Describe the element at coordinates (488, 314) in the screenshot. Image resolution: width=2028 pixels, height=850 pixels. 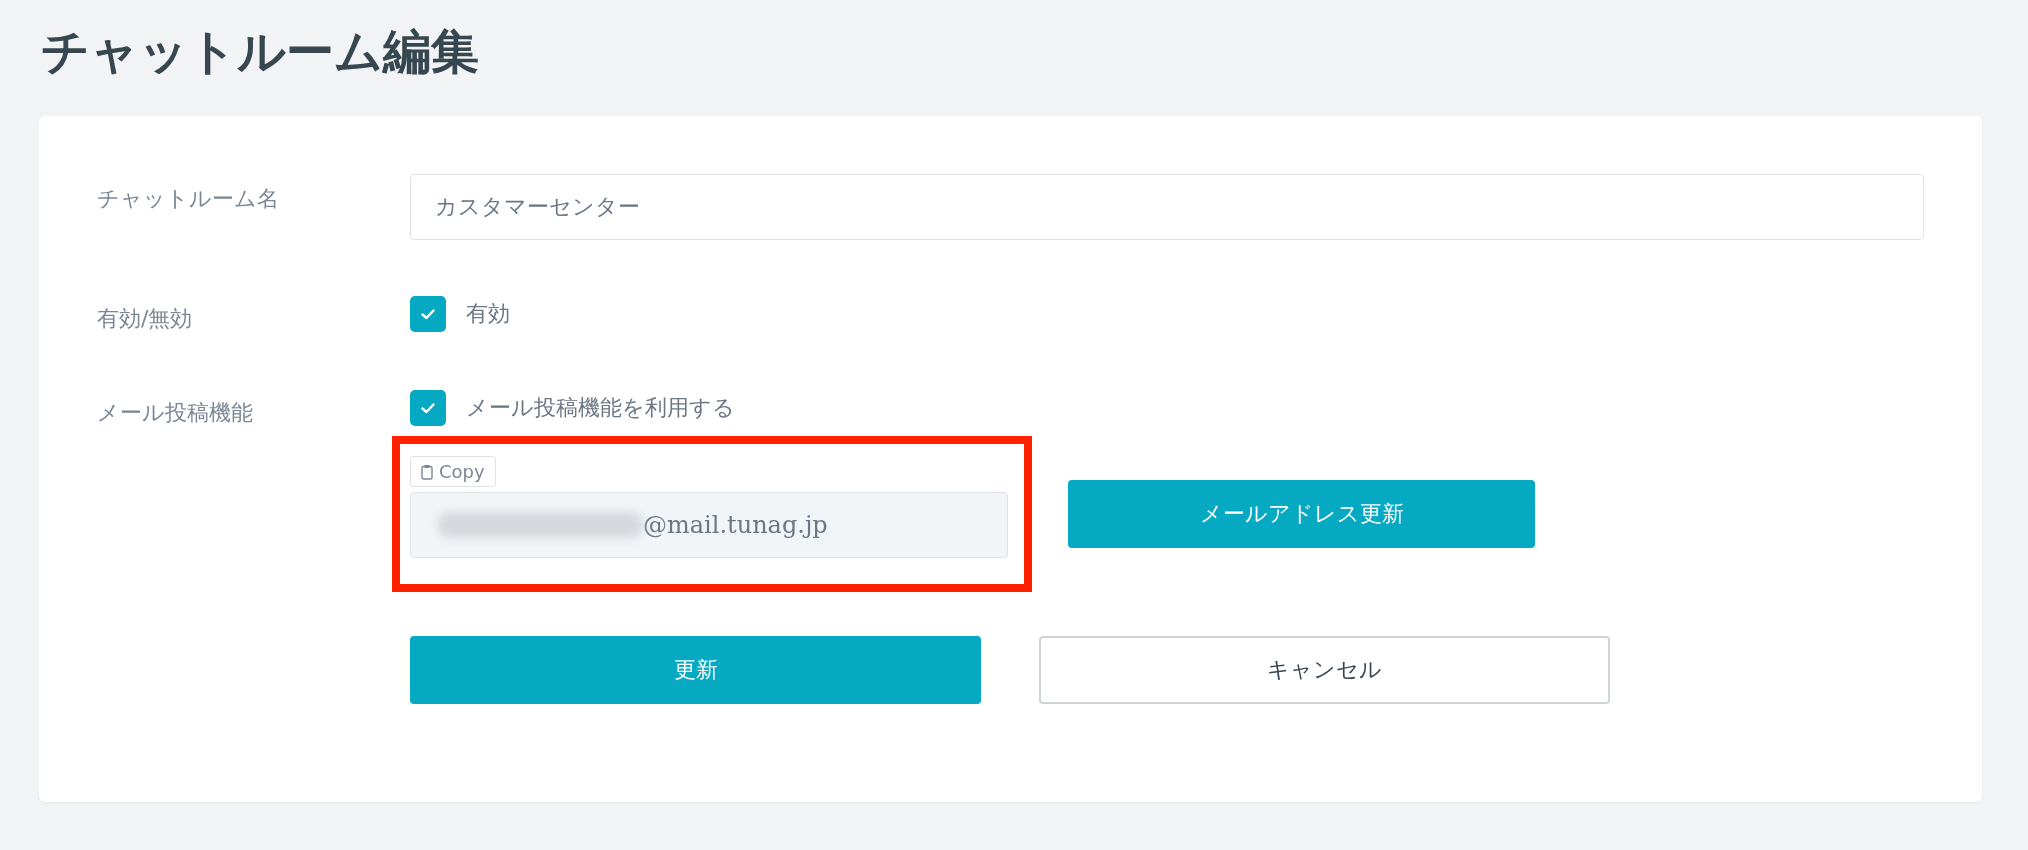
I see `checkbox-label: 有効` at that location.